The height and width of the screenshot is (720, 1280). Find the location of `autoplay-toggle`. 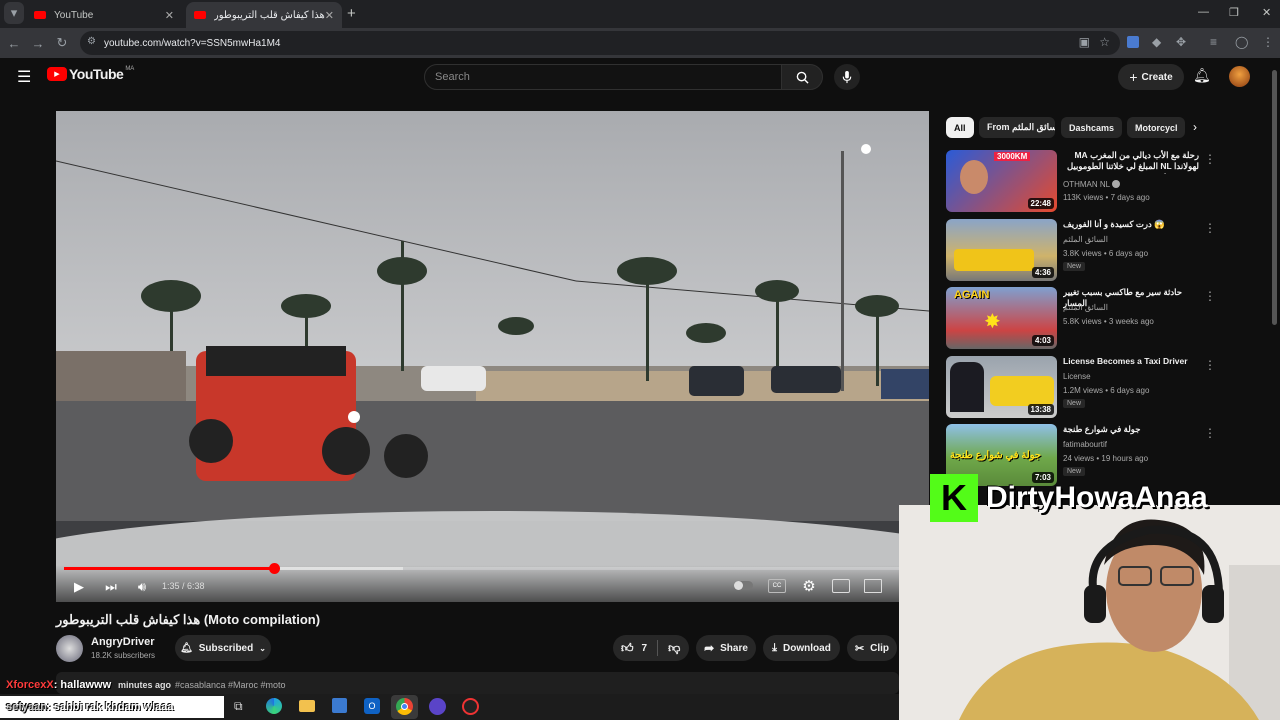

autoplay-toggle is located at coordinates (743, 585).